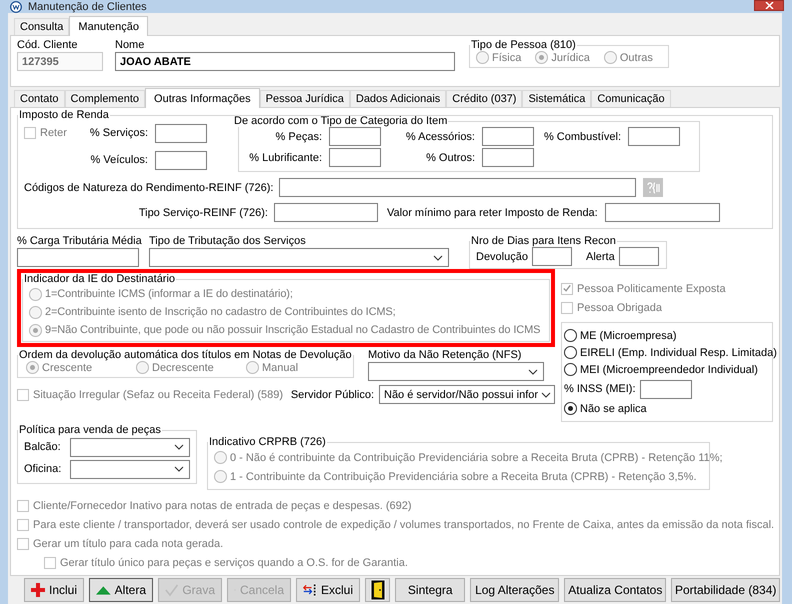 This screenshot has height=604, width=792. What do you see at coordinates (463, 476) in the screenshot?
I see `radio-label: 1 - Contribuinte da Contribuição Previdenciária sobre a Receita Bruta (CPRB) - Retenção 3,5%.` at bounding box center [463, 476].